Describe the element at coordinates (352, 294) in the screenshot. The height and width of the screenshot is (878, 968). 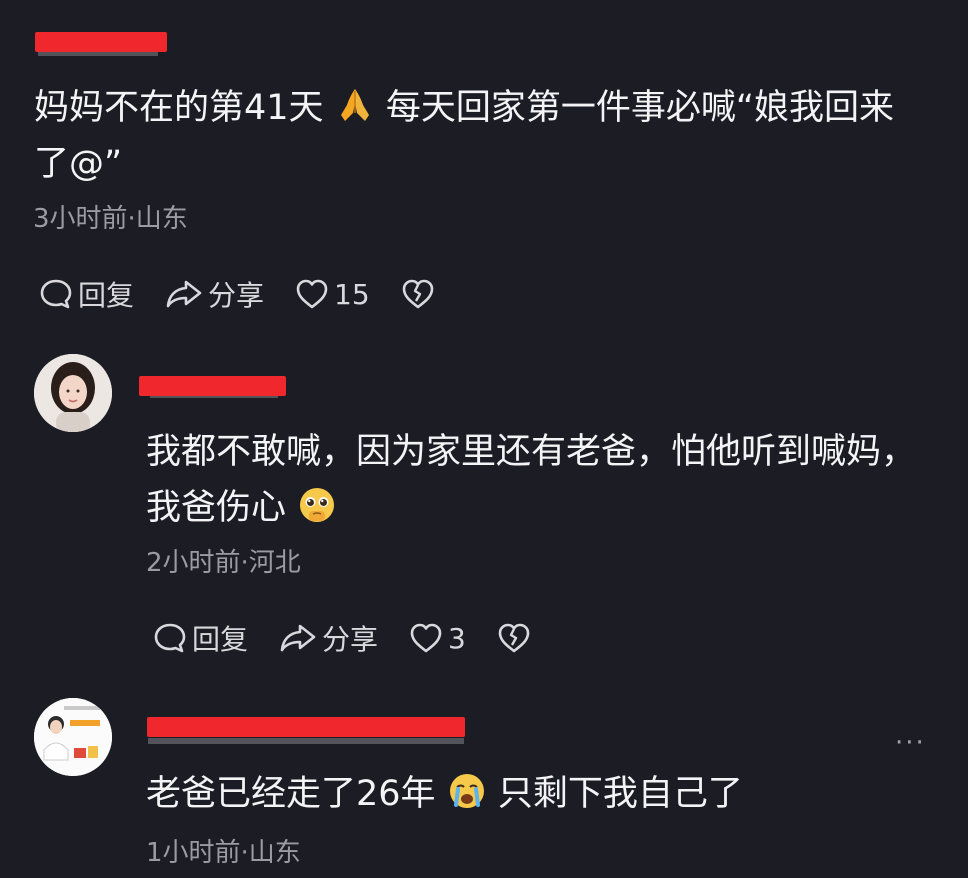
I see `like-count: 15` at that location.